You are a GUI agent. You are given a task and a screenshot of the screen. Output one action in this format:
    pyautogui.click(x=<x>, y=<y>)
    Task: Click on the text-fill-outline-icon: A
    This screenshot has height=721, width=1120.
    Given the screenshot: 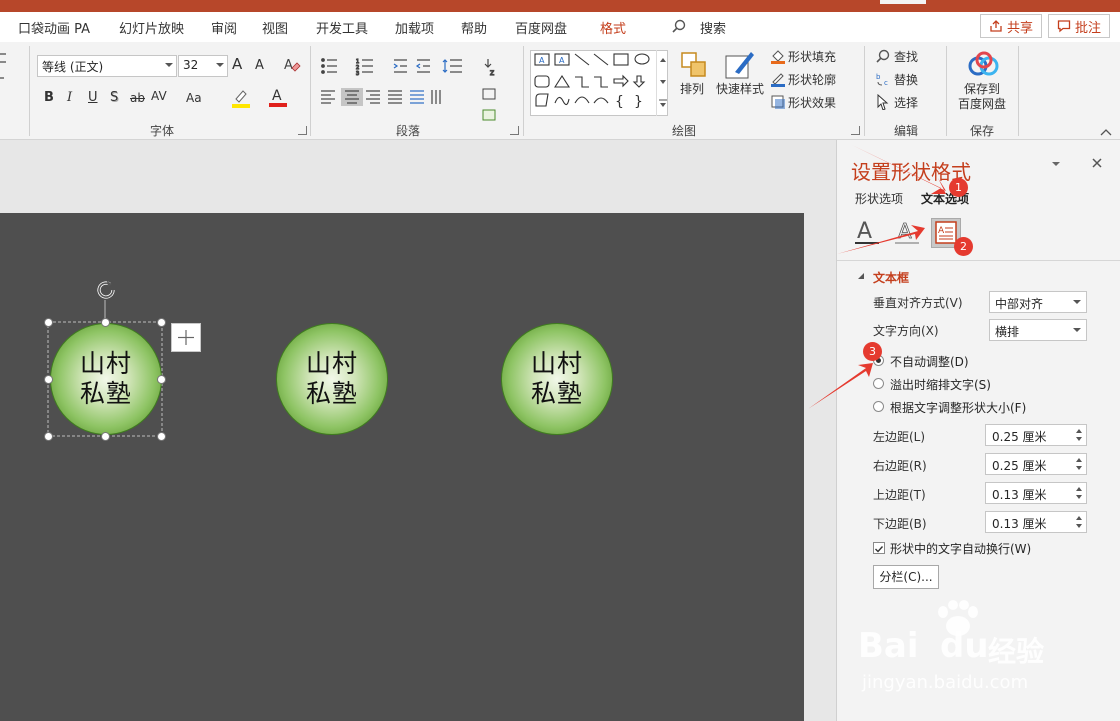 What is the action you would take?
    pyautogui.click(x=868, y=232)
    